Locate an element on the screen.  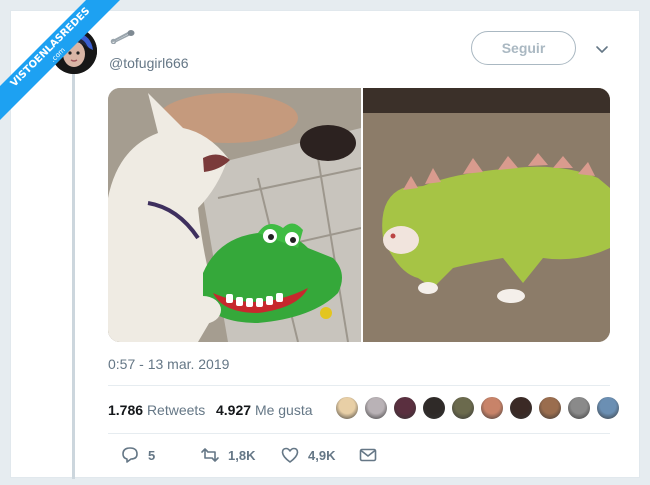
retweets-count: 1.786 is located at coordinates (126, 410).